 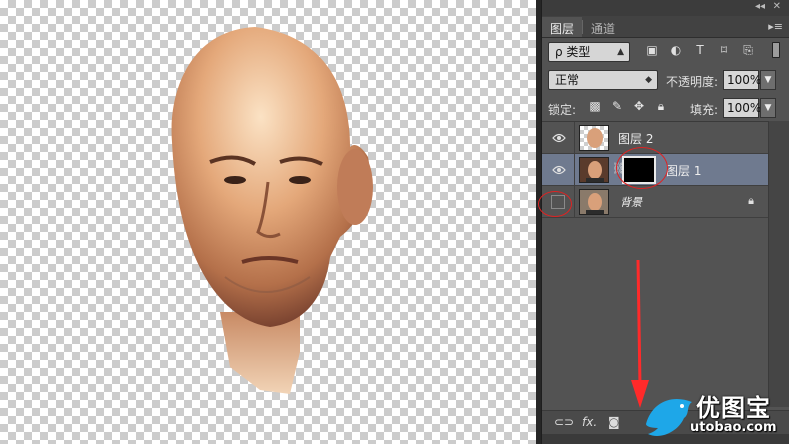 I want to click on link-layers-icon: ⊂⊃, so click(x=564, y=422).